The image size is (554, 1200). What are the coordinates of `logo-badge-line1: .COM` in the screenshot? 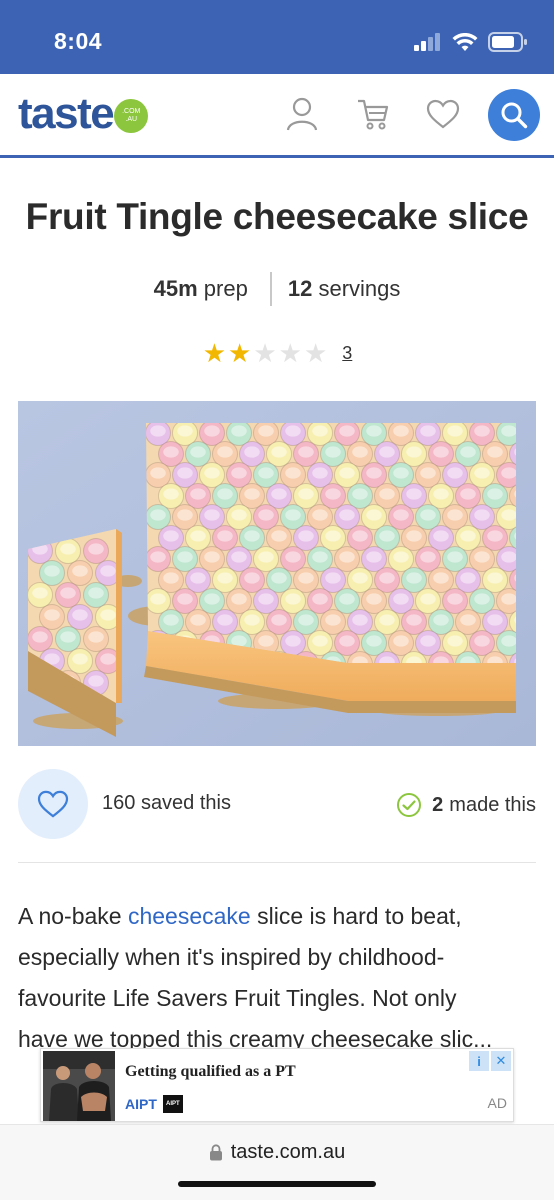 It's located at (131, 111).